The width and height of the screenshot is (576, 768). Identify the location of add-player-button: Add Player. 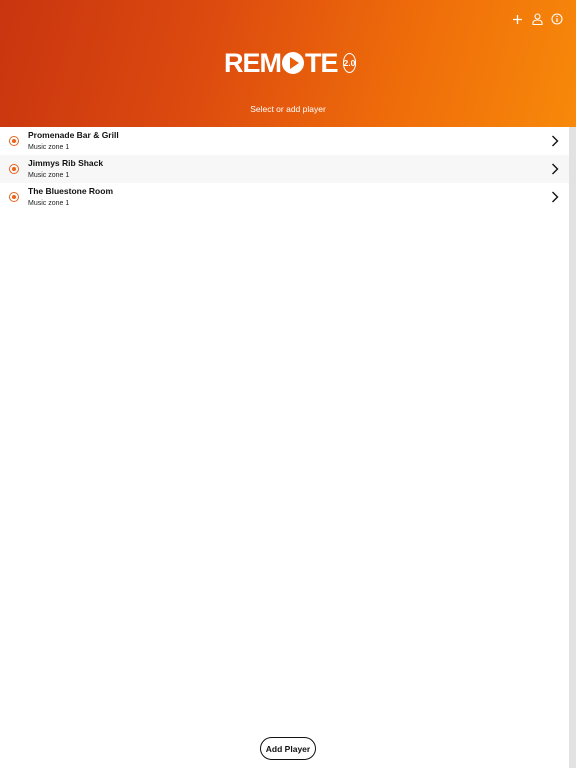
(288, 748).